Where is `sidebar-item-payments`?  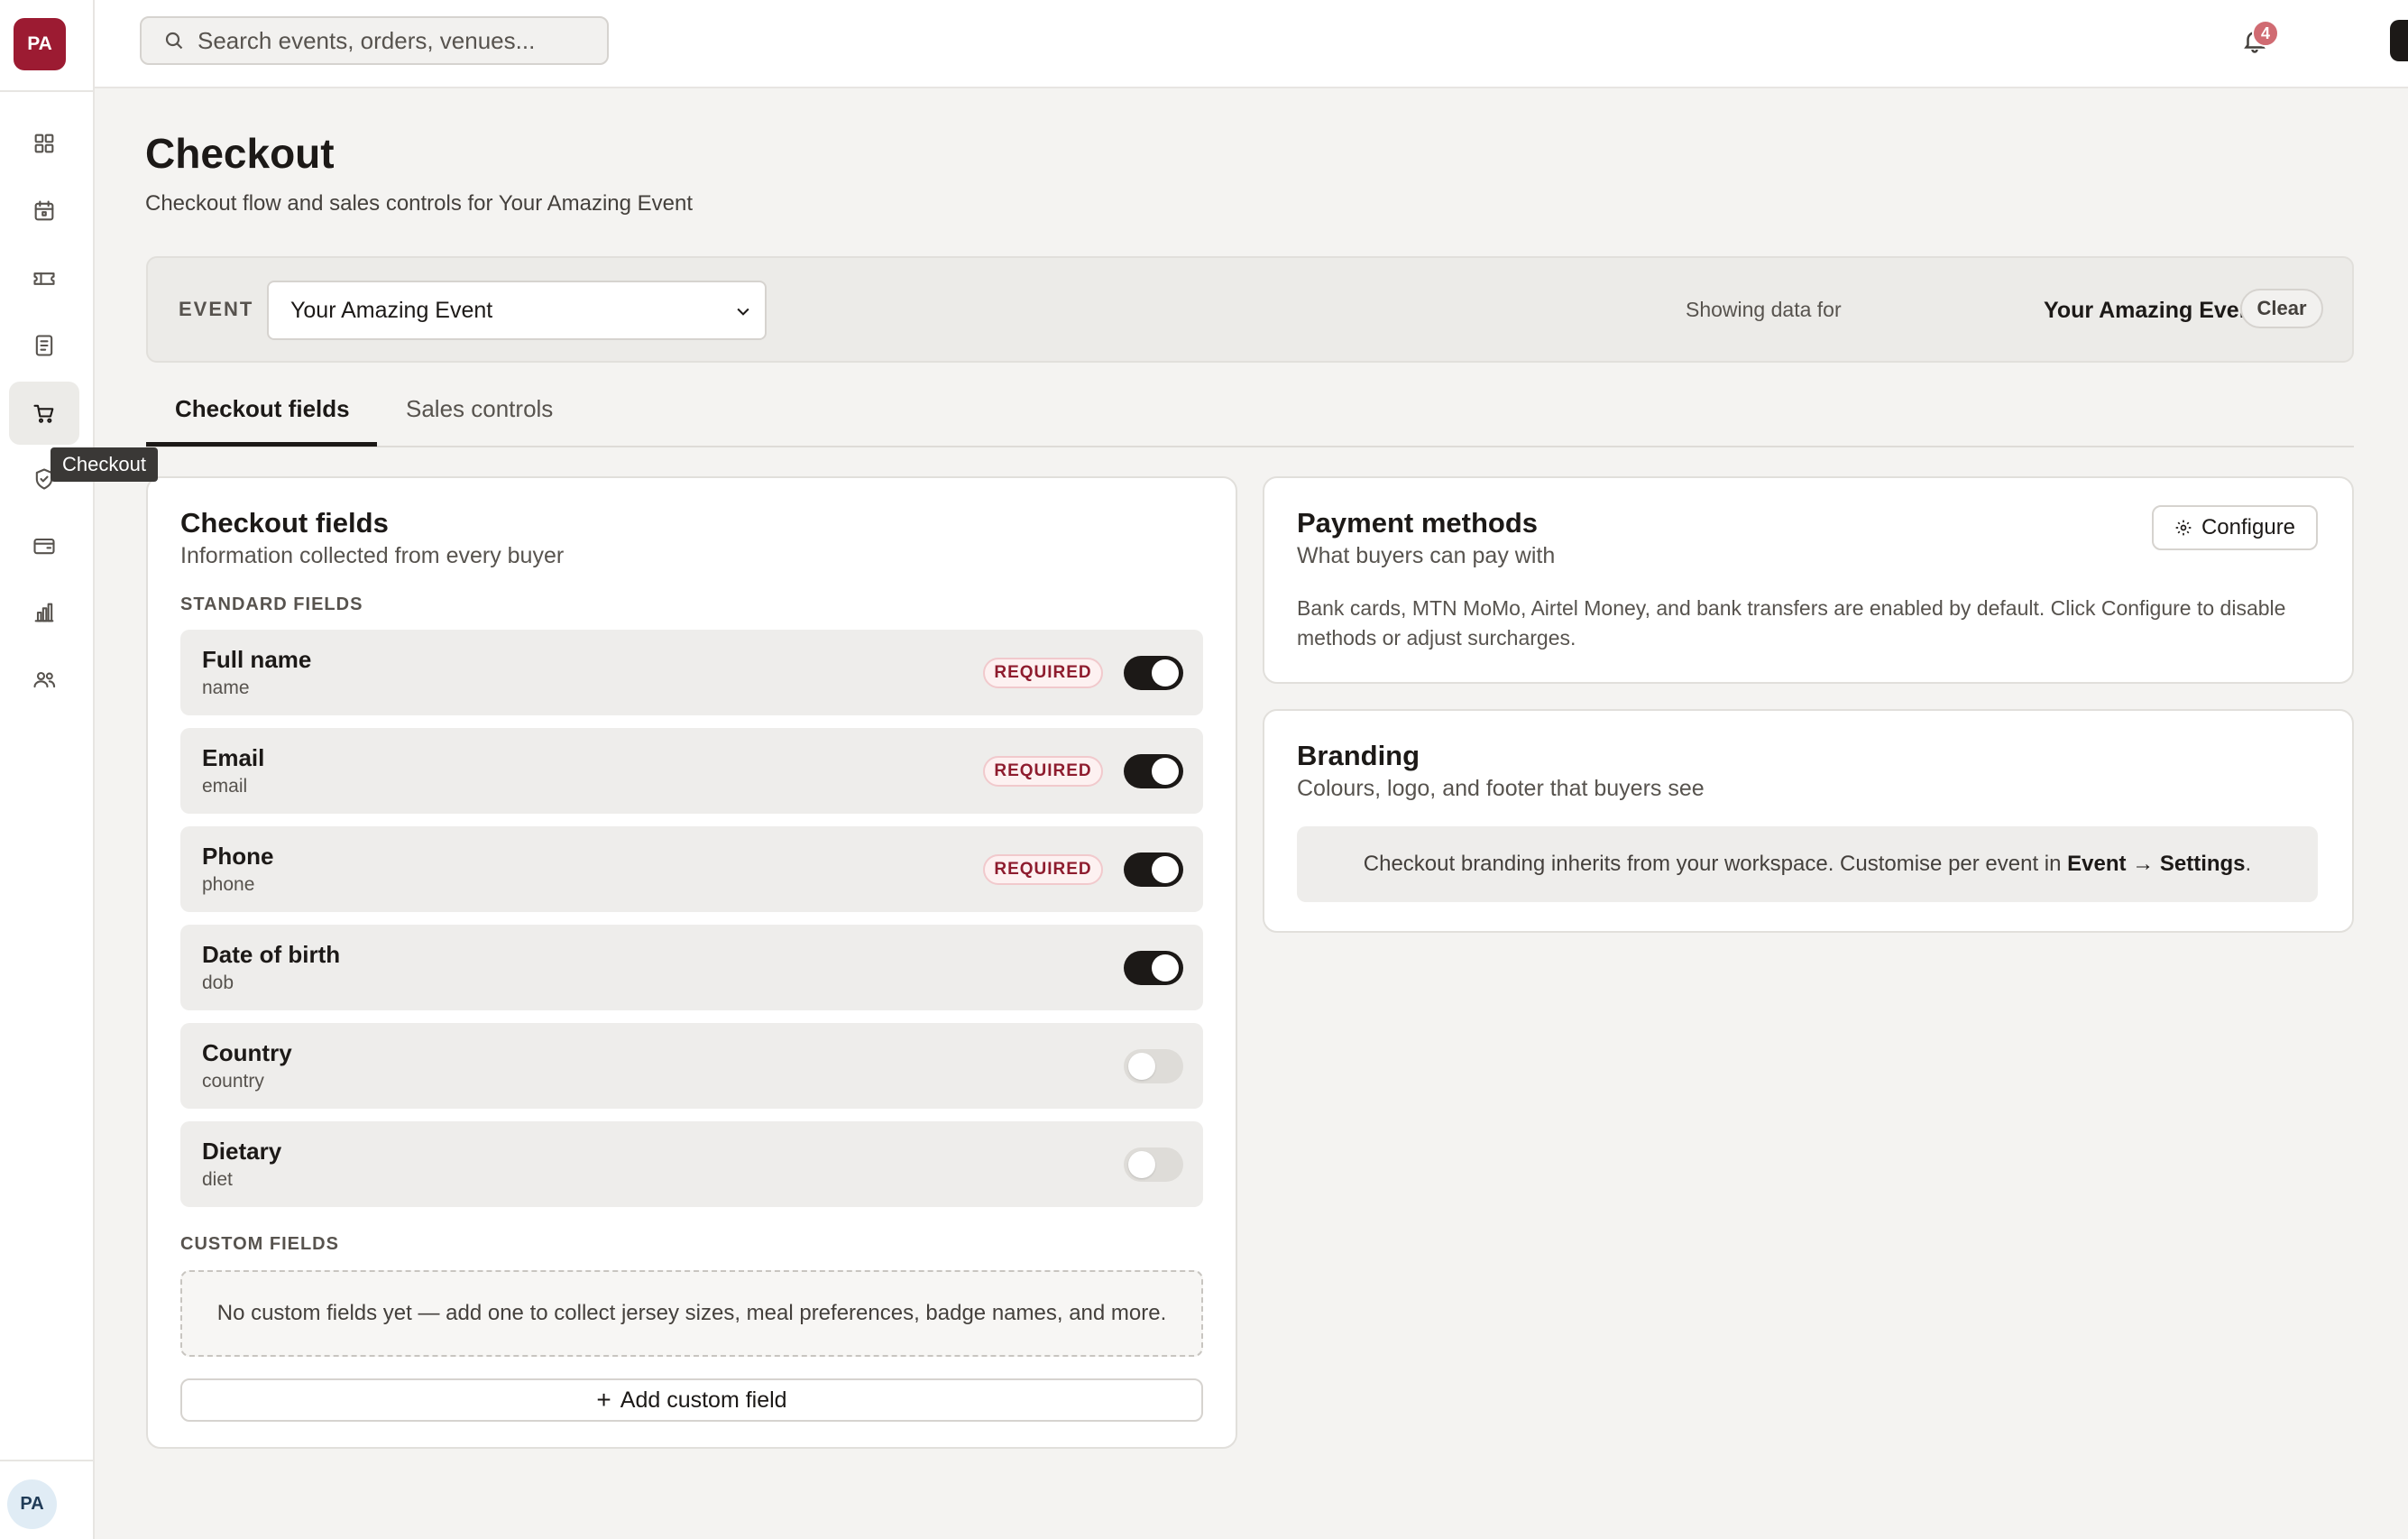
sidebar-item-payments is located at coordinates (44, 545).